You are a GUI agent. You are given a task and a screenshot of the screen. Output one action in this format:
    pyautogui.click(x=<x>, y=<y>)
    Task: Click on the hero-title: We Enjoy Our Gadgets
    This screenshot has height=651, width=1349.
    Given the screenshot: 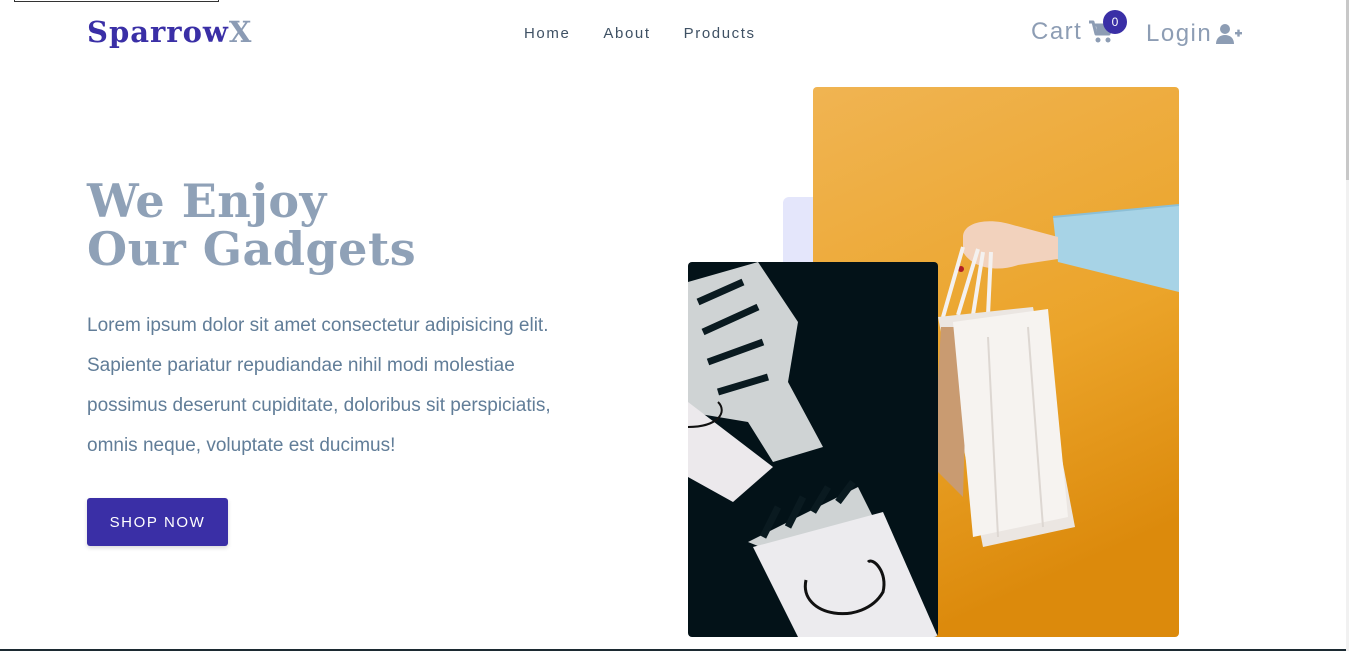 What is the action you would take?
    pyautogui.click(x=251, y=225)
    